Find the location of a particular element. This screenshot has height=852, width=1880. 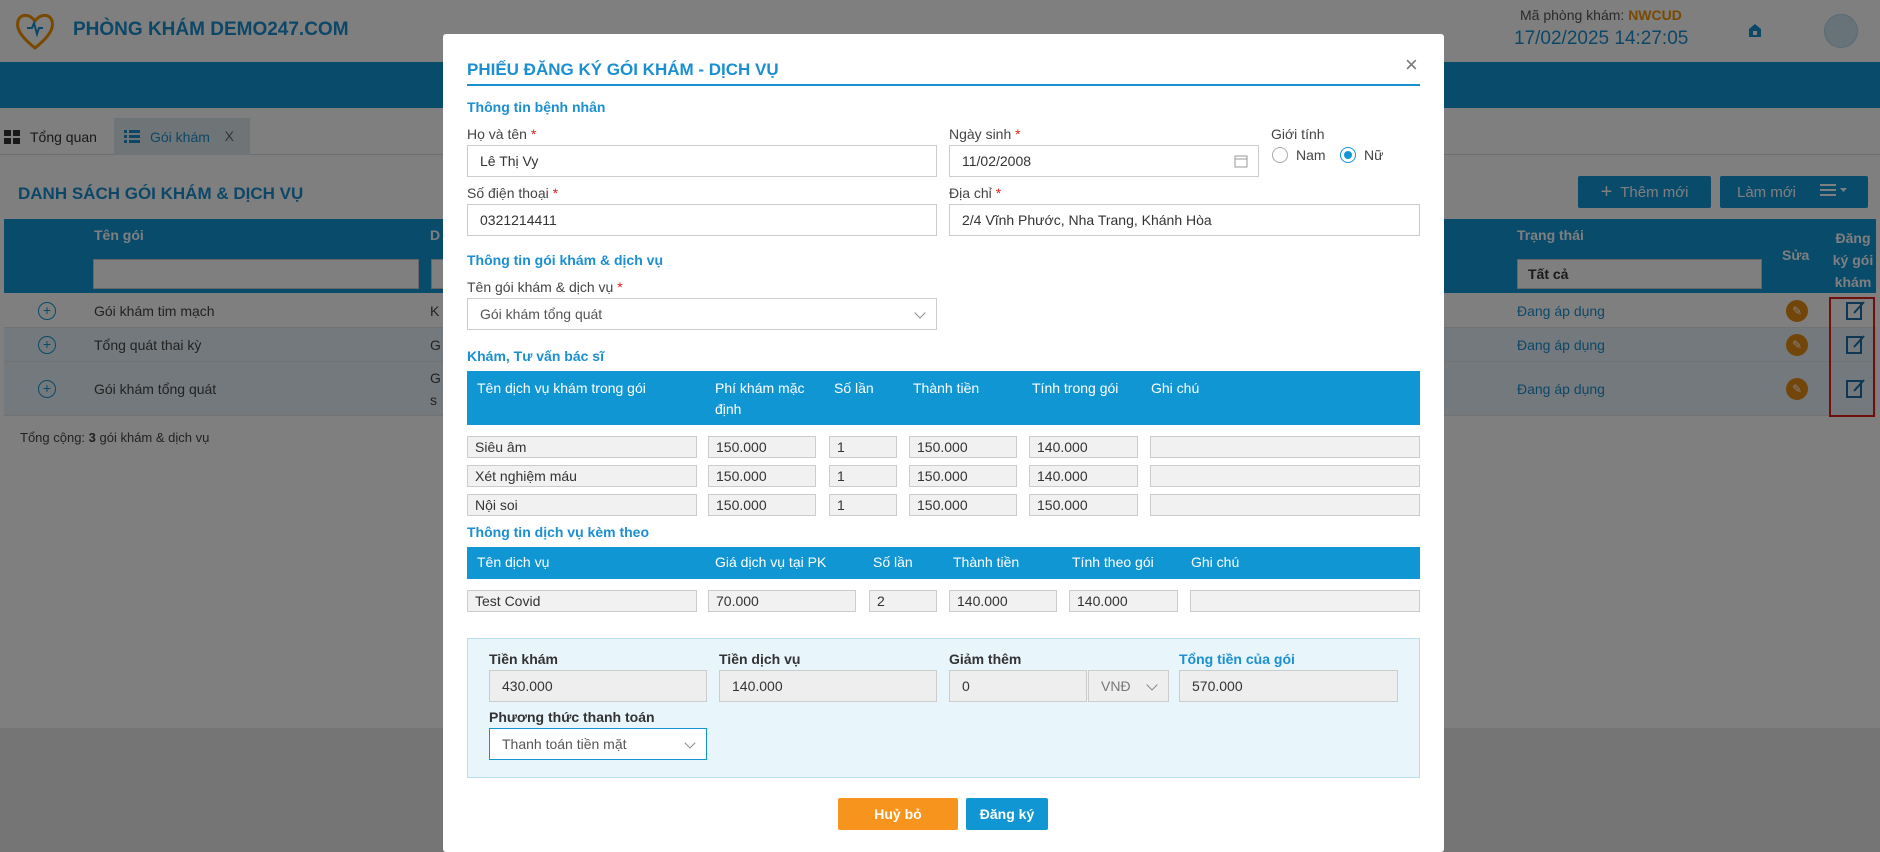

exam-in-package-cell: 150.000 is located at coordinates (1083, 505).